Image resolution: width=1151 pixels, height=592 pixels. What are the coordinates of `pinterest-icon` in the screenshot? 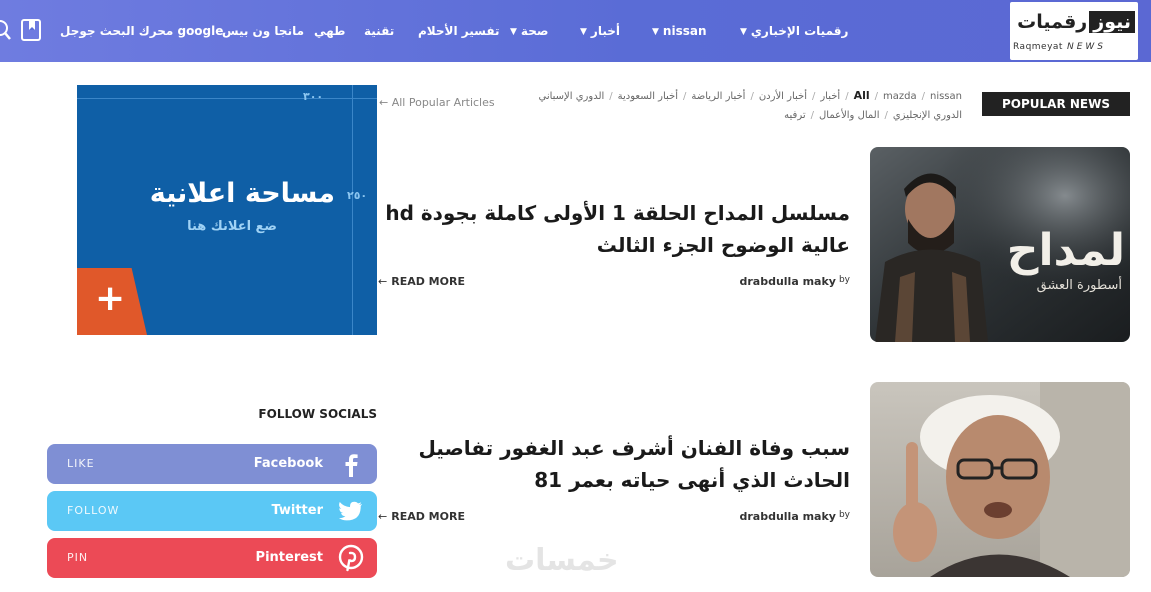 It's located at (351, 558).